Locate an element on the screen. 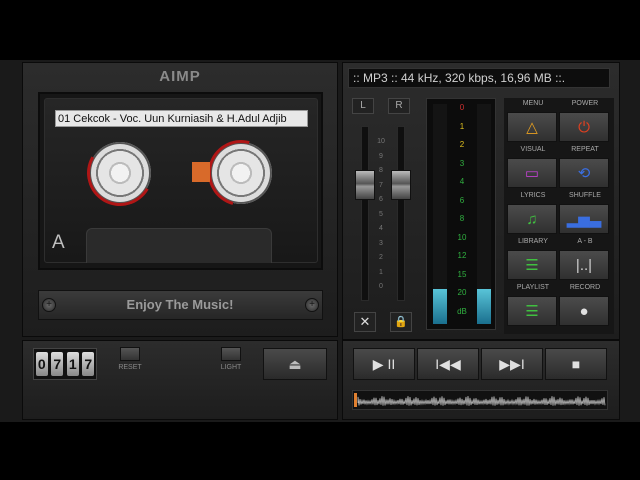  left-volume-track is located at coordinates (365, 213).